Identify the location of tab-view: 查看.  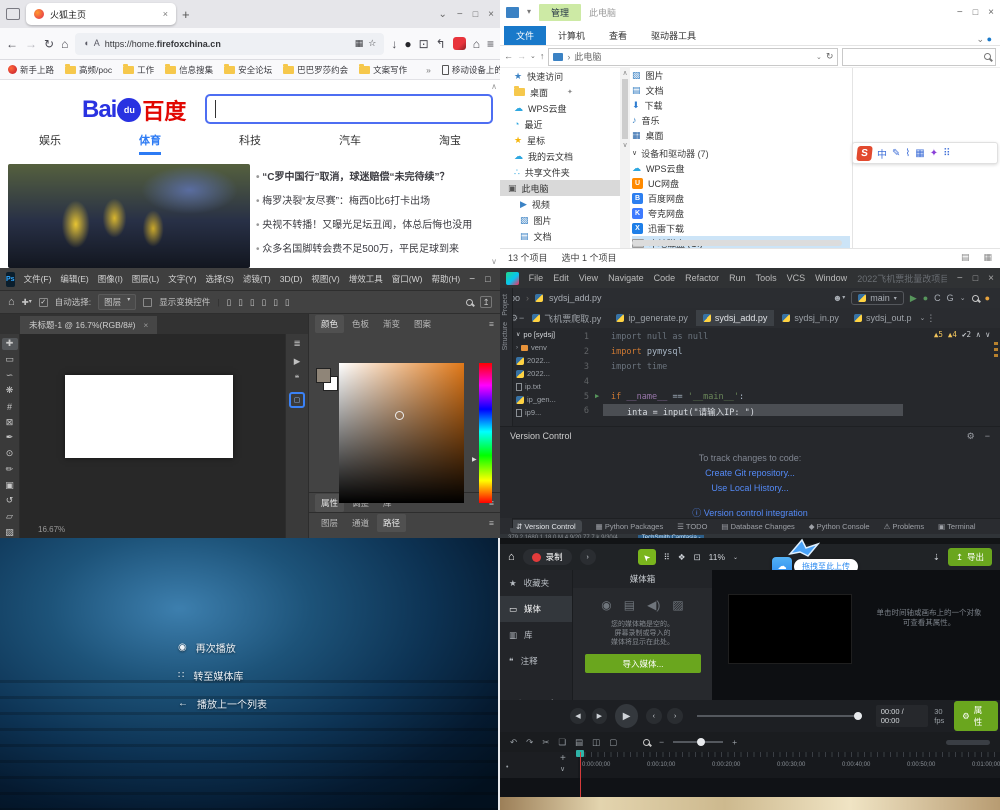
(618, 35).